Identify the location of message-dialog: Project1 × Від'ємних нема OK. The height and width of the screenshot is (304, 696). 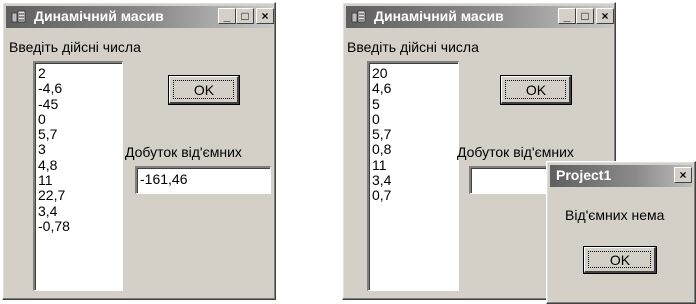
(621, 232).